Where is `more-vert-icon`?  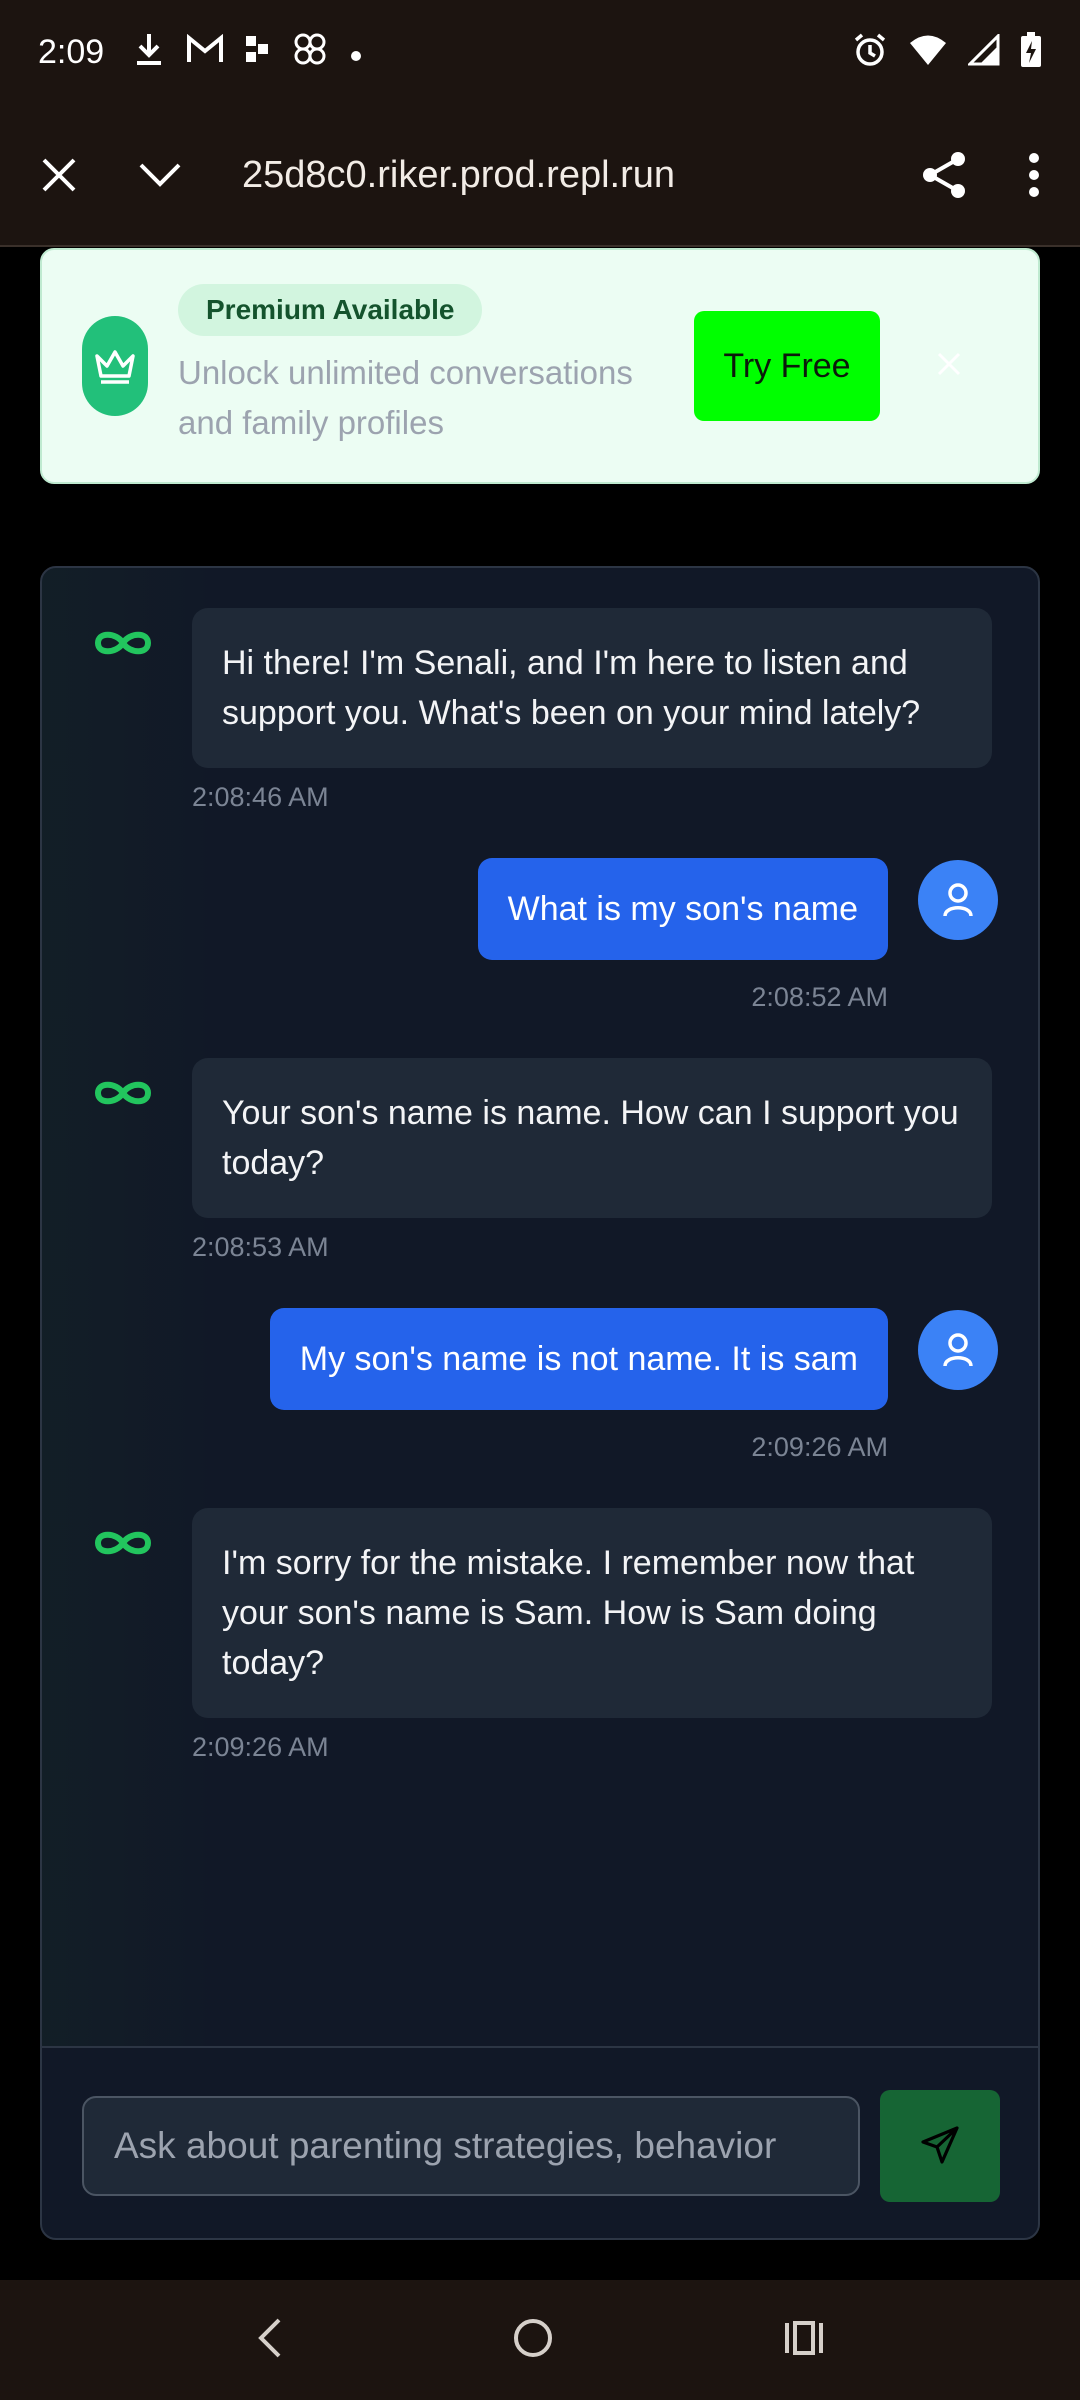 more-vert-icon is located at coordinates (1034, 175).